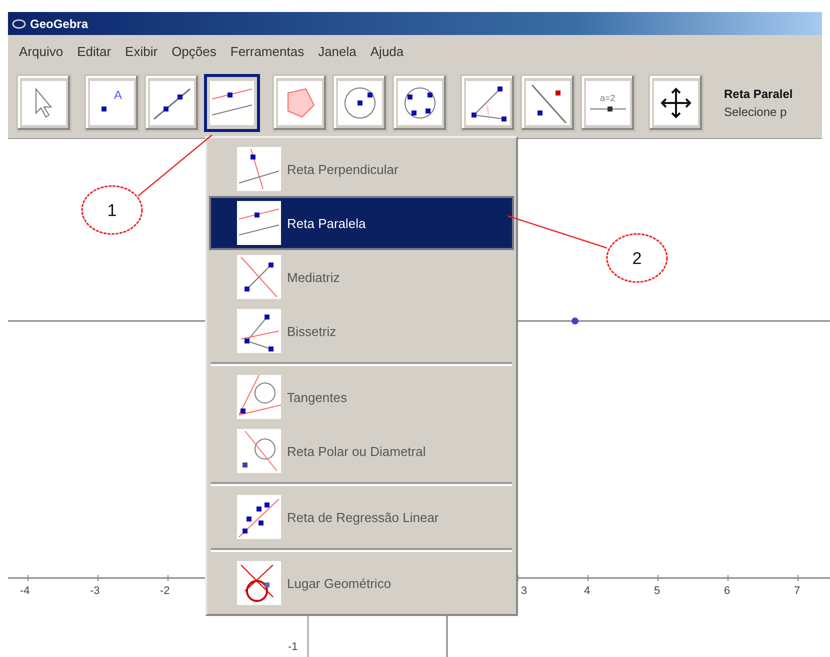  What do you see at coordinates (361, 517) in the screenshot?
I see `dropdown-item: Reta de Regressão Linear` at bounding box center [361, 517].